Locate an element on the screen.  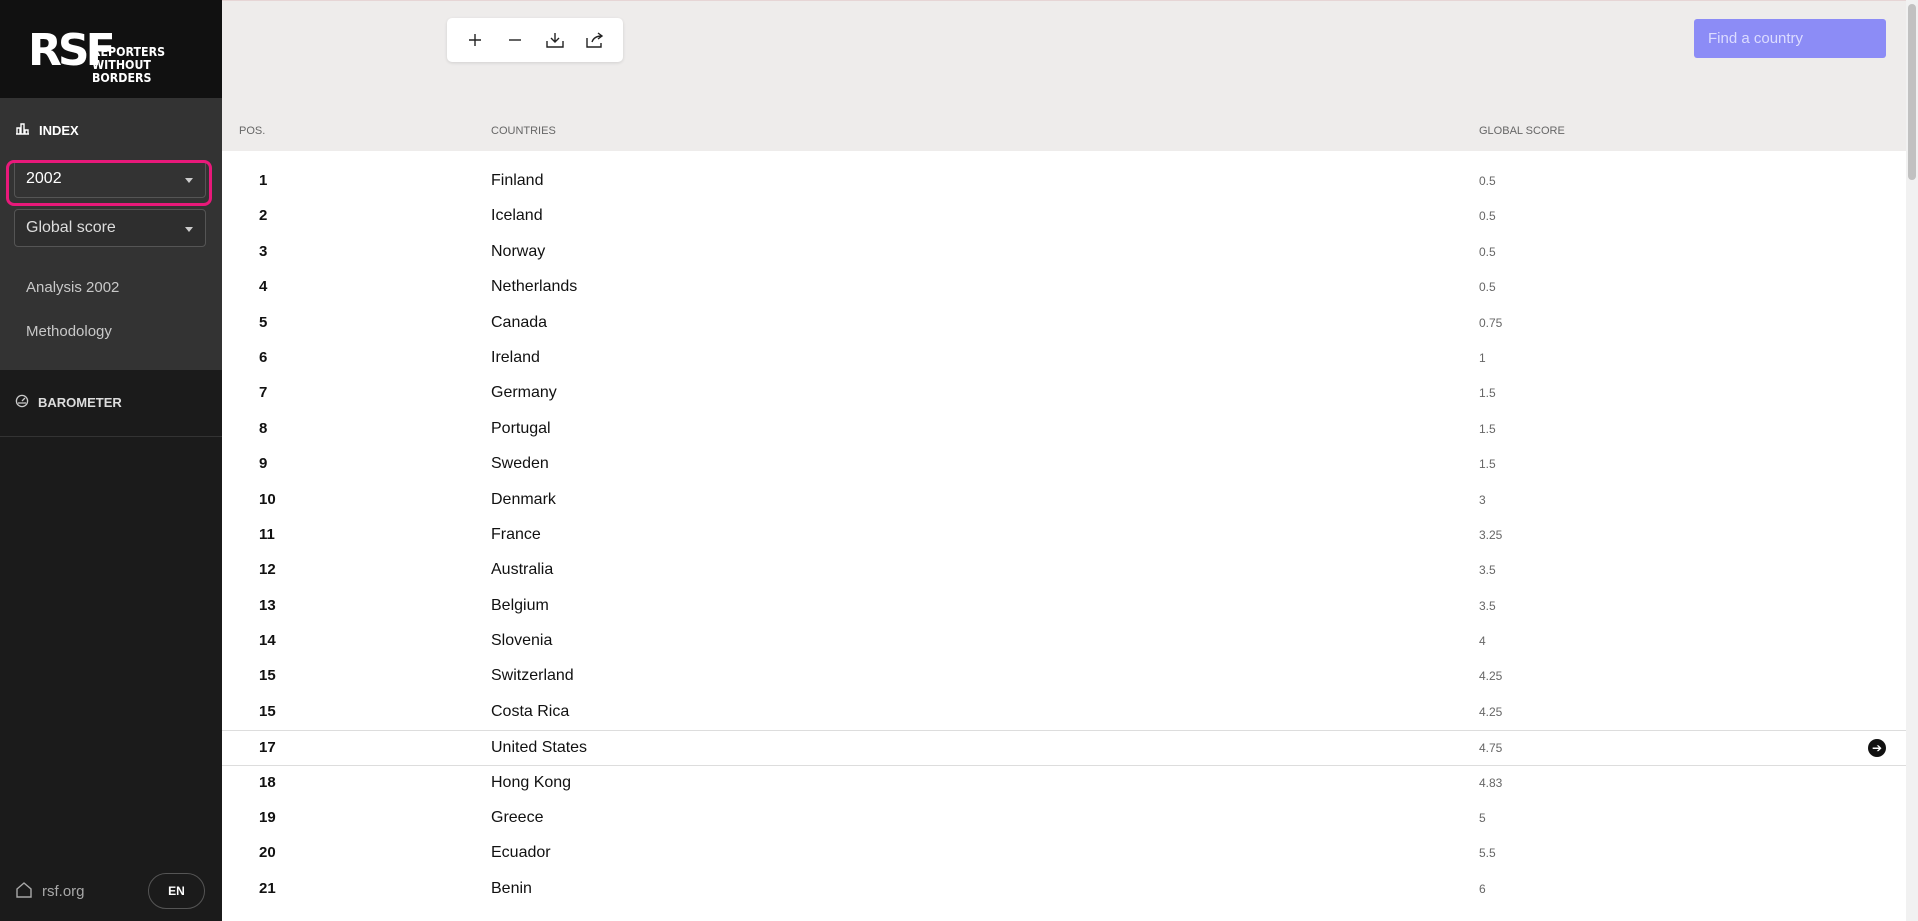
table-row: 11 France 3.25 is located at coordinates (1064, 535).